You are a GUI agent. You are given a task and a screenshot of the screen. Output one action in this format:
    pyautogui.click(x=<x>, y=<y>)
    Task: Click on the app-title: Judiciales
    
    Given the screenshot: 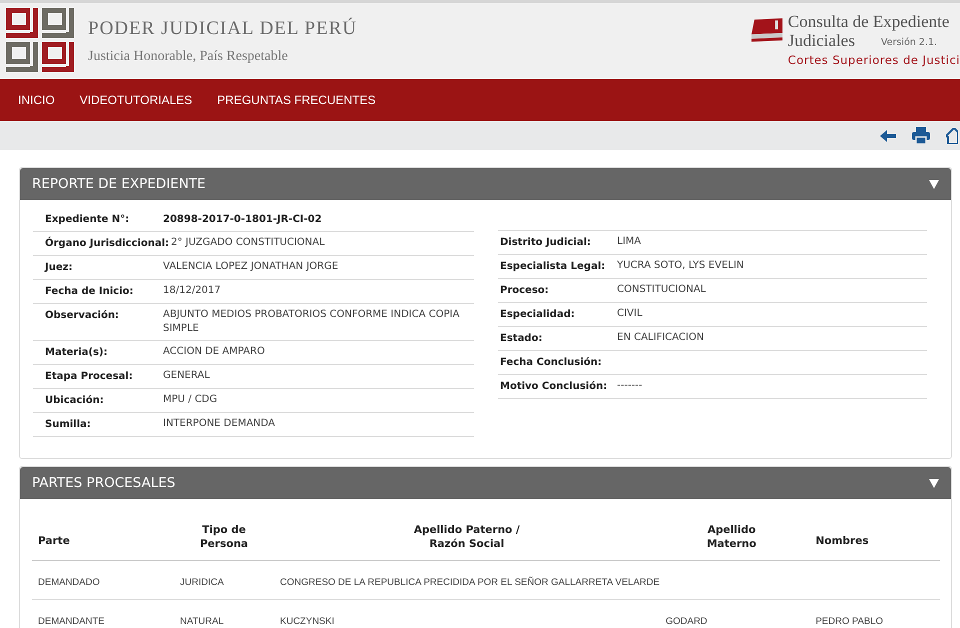 What is the action you would take?
    pyautogui.click(x=821, y=40)
    